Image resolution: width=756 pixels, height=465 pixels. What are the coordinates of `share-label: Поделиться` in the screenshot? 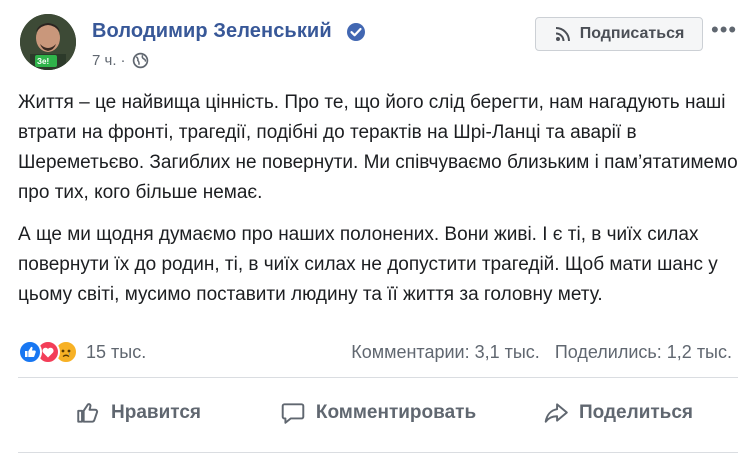 It's located at (636, 412).